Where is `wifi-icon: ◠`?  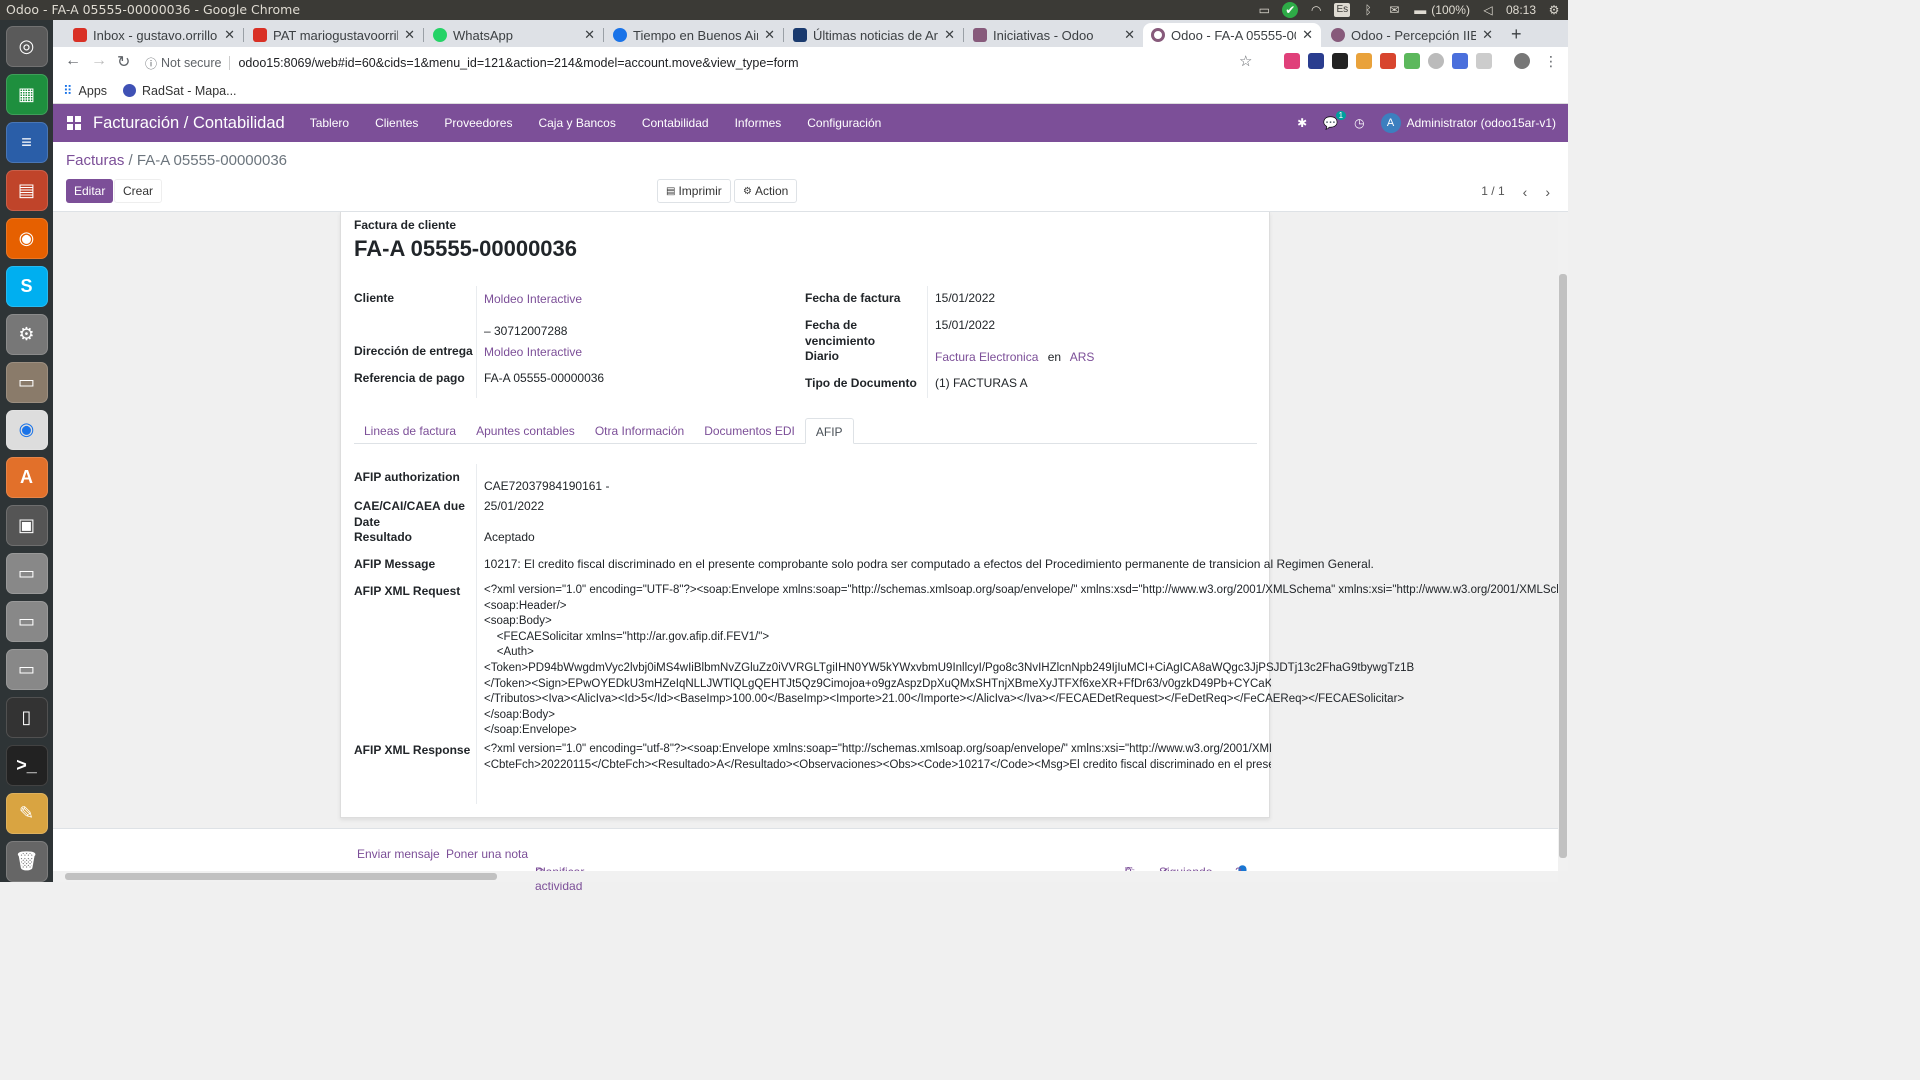
wifi-icon: ◠ is located at coordinates (1316, 10).